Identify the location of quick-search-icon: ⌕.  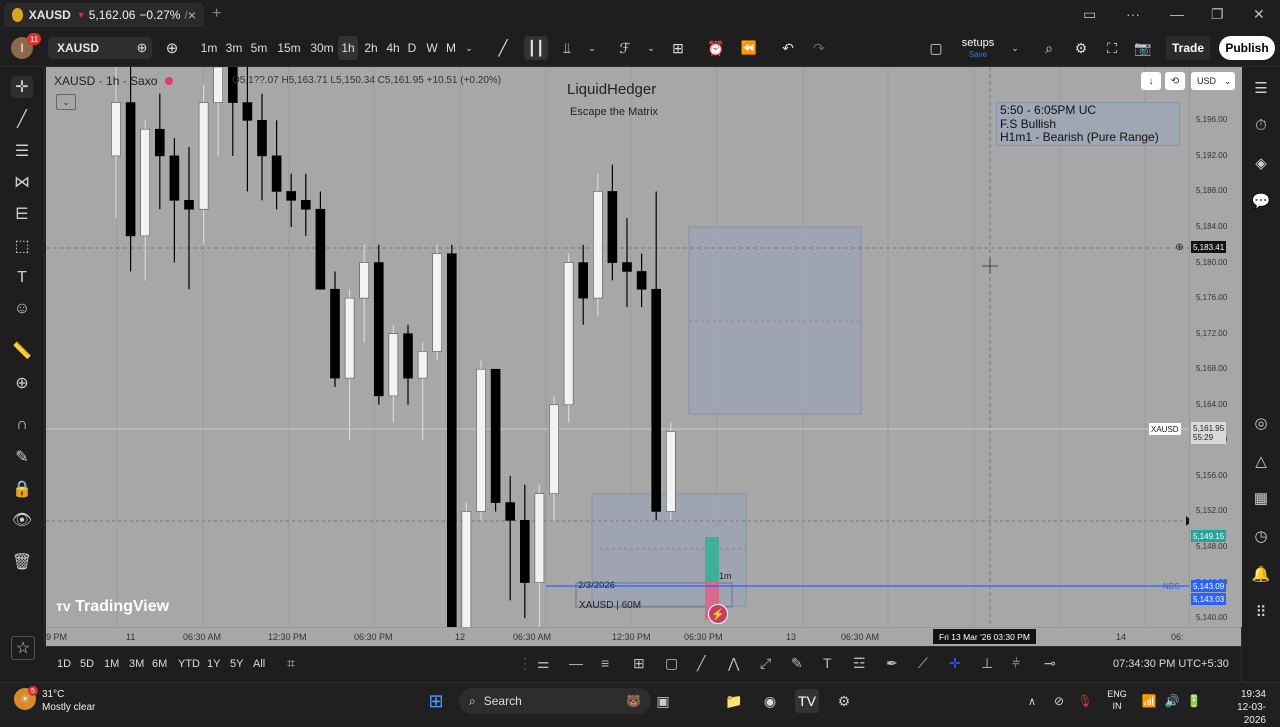
(1049, 48).